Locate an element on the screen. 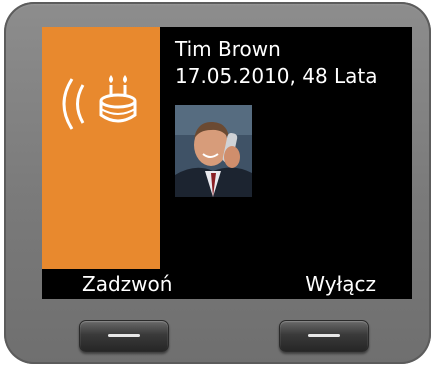  caller-photo-image is located at coordinates (213, 151).